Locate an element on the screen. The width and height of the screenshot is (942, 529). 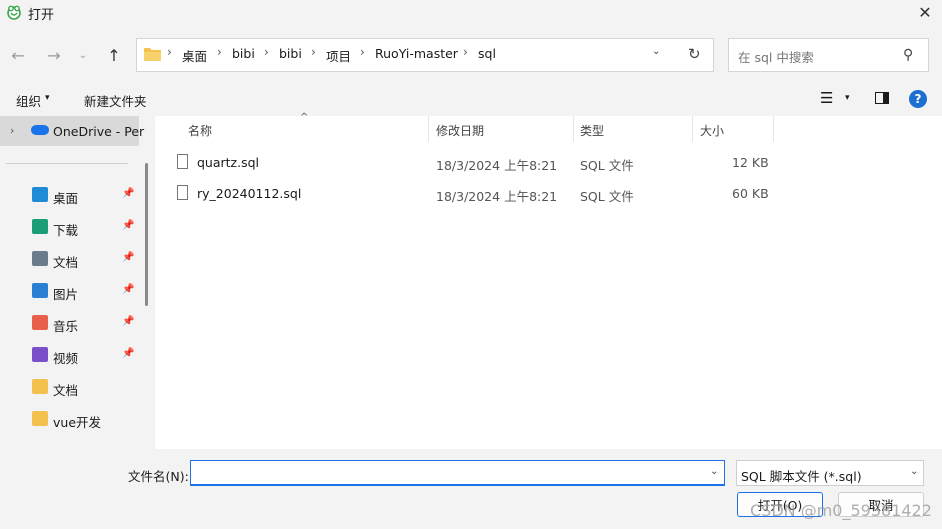
filetype-value: SQL 脚本文件 (*.sql) is located at coordinates (801, 476).